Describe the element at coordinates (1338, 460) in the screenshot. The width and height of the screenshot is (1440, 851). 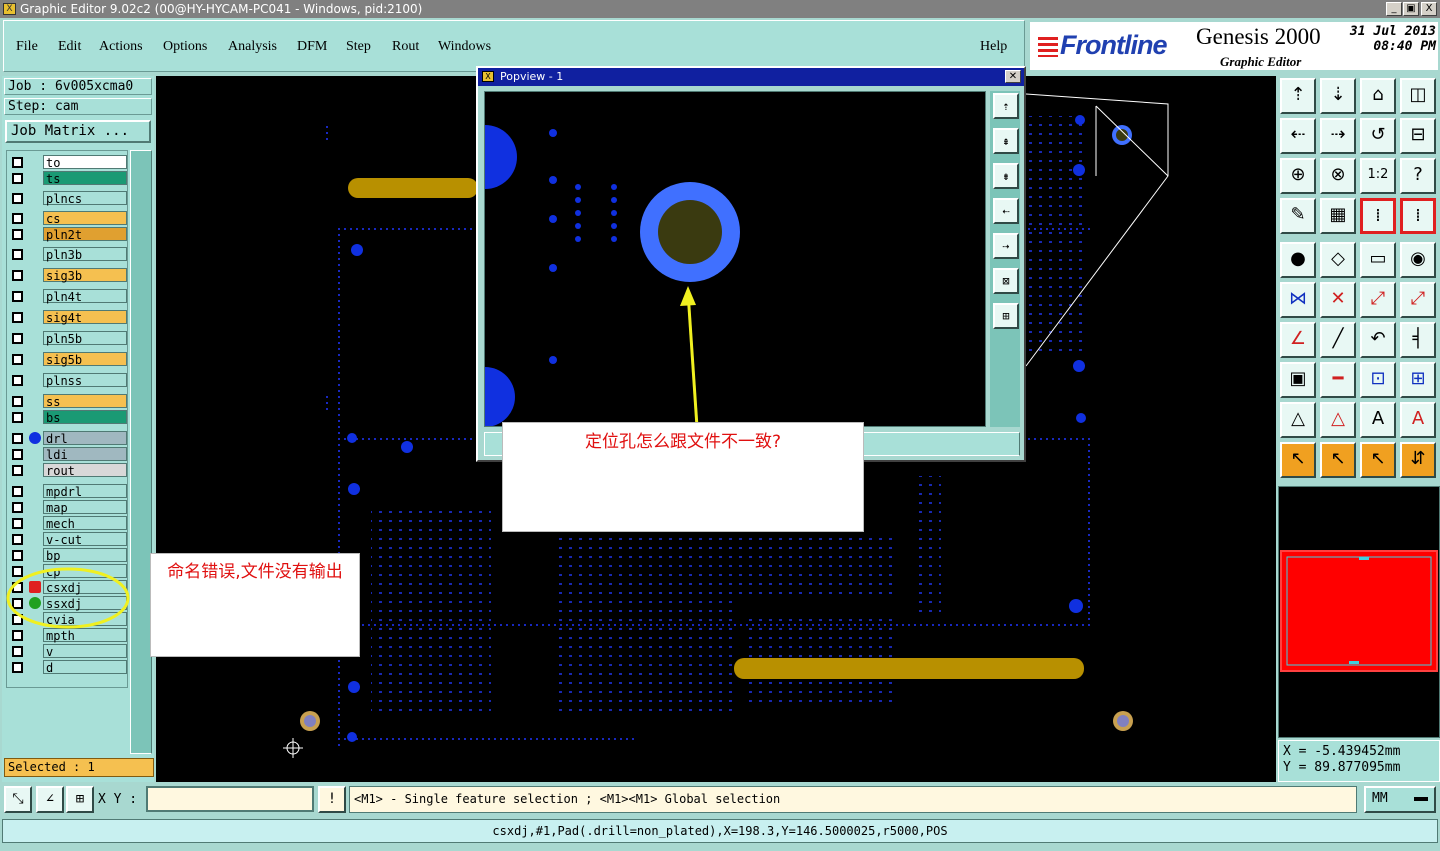
I see `select-alt-icon: ↖` at that location.